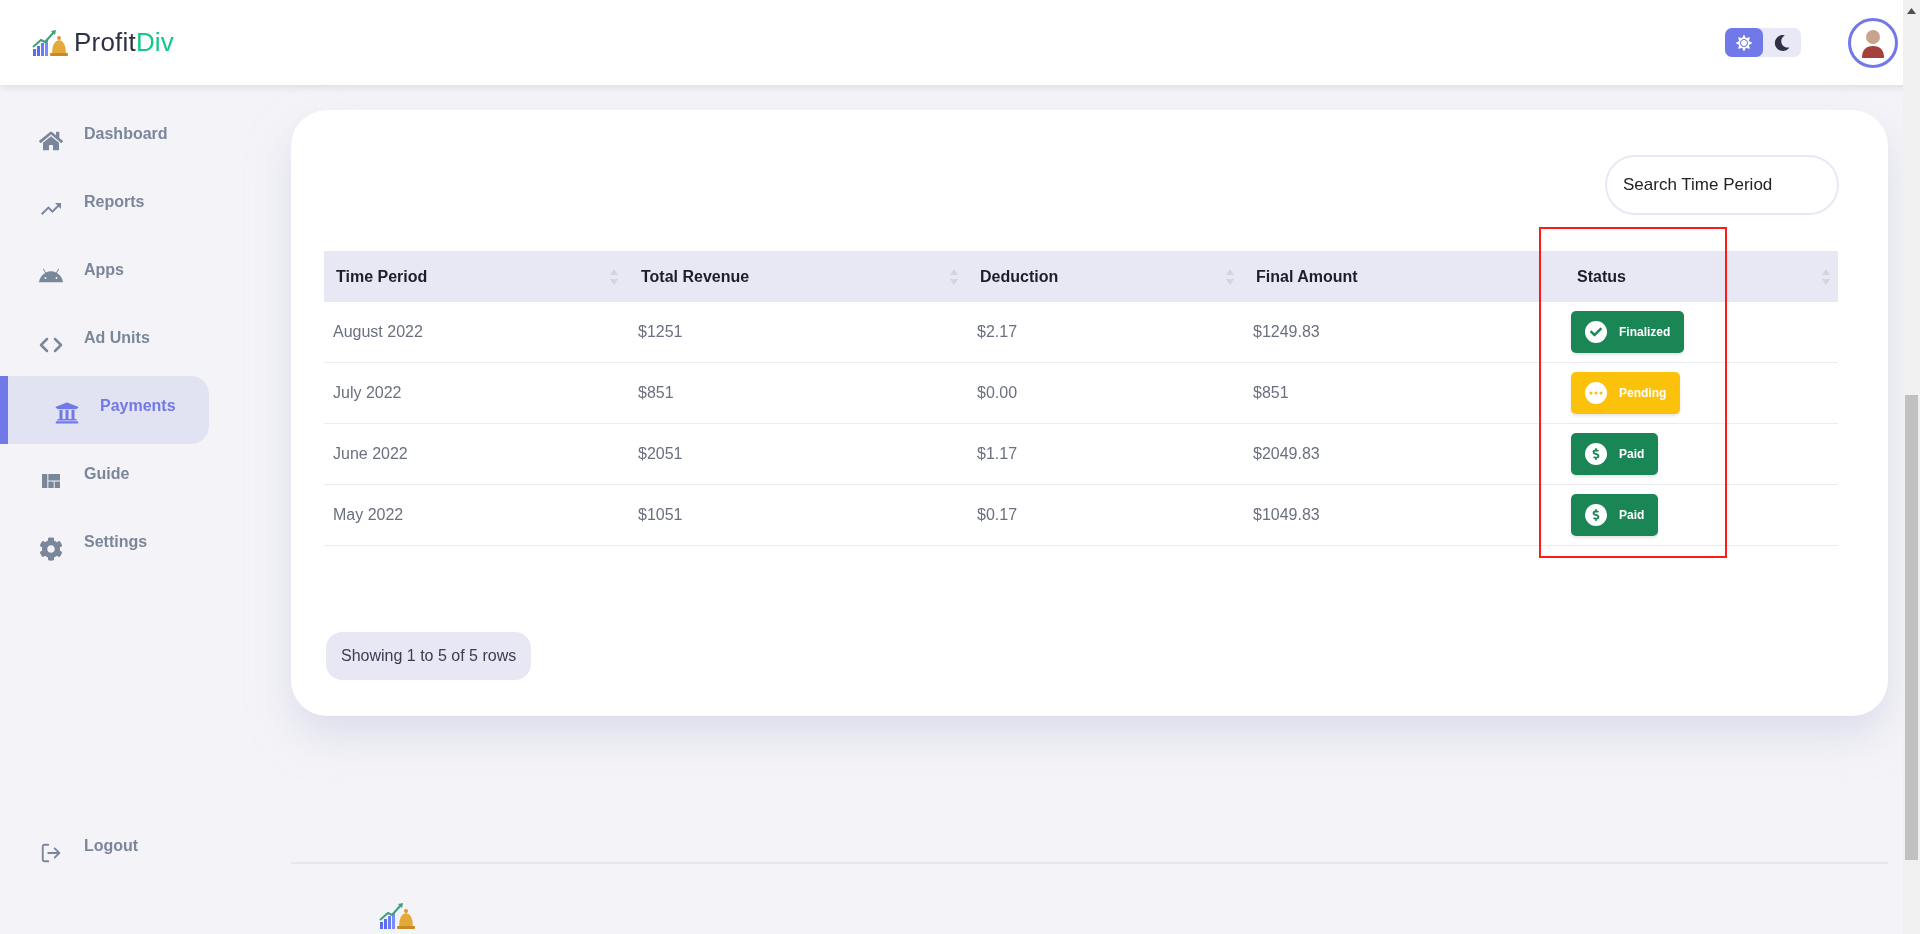 The width and height of the screenshot is (1920, 934). Describe the element at coordinates (1104, 515) in the screenshot. I see `table-cell: $0.17` at that location.